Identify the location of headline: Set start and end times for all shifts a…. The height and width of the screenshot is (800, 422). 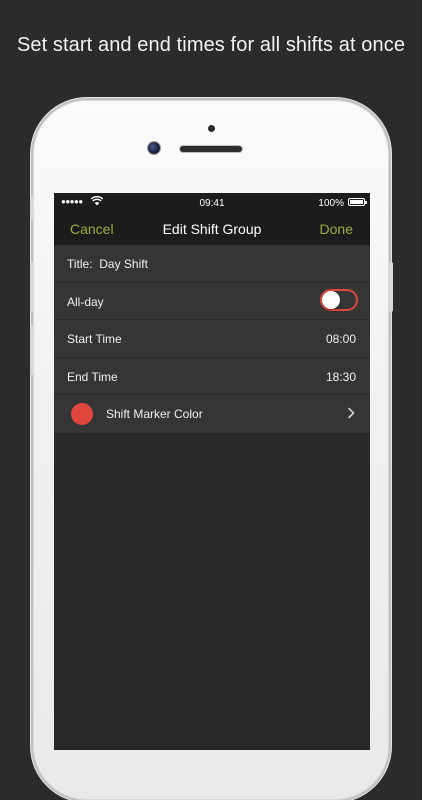
(211, 45).